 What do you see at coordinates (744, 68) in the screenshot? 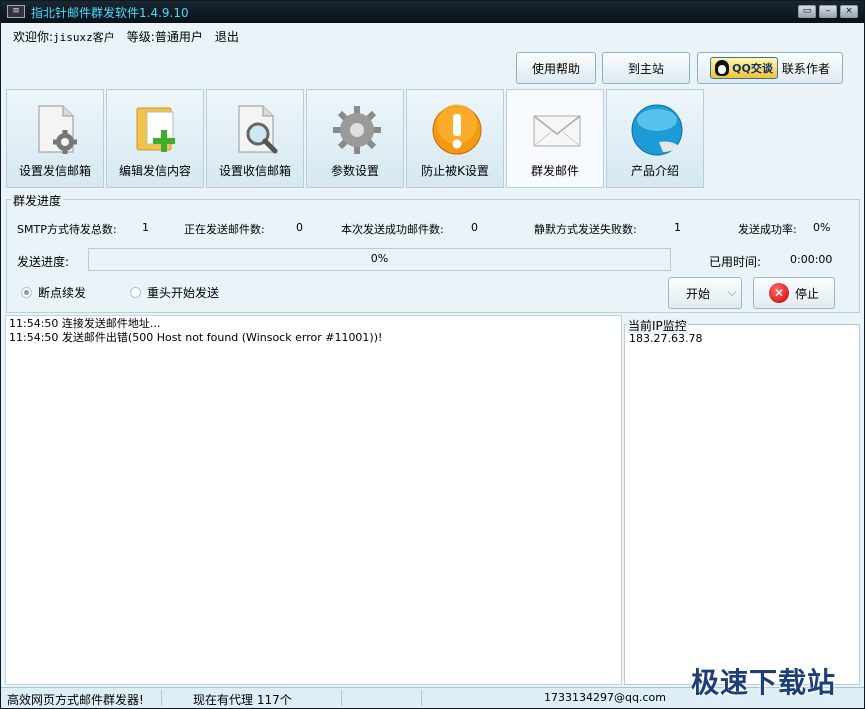
I see `qq-chat-badge: QQ交谈` at bounding box center [744, 68].